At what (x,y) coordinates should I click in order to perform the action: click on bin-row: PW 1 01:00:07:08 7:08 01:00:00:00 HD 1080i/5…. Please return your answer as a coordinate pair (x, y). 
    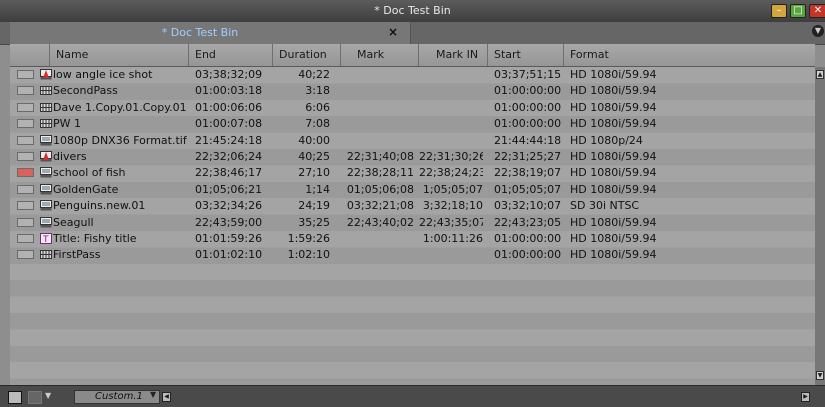
    Looking at the image, I should click on (412, 124).